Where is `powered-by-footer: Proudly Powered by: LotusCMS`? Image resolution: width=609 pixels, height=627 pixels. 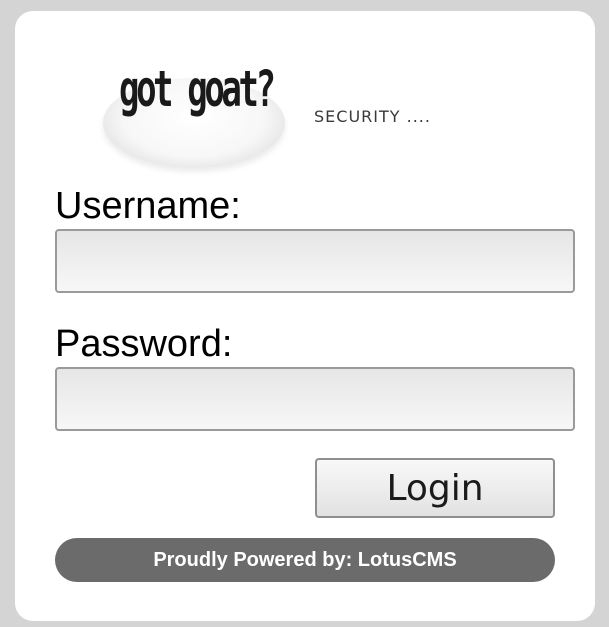 powered-by-footer: Proudly Powered by: LotusCMS is located at coordinates (305, 560).